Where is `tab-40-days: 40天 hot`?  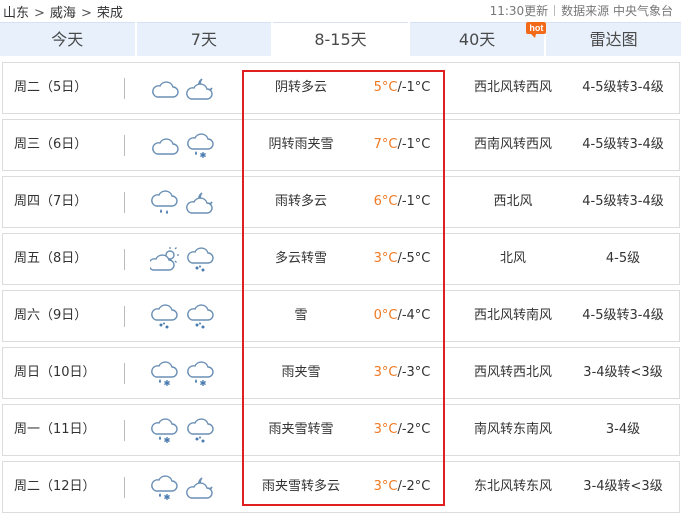 tab-40-days: 40天 hot is located at coordinates (478, 39).